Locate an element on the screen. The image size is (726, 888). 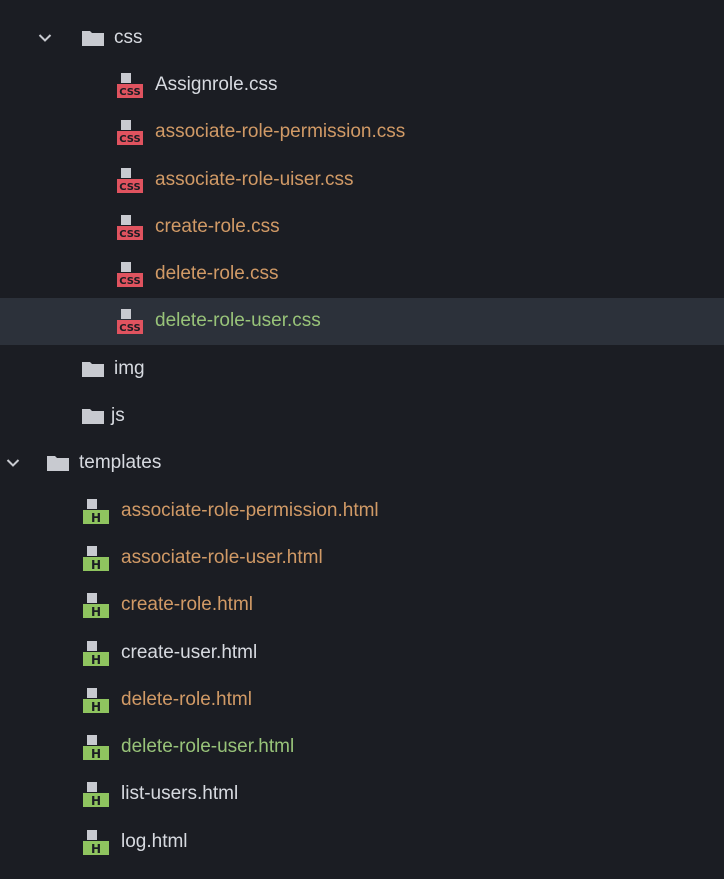
tree-file-associate-role-permission-html: H associate-role-permission.html is located at coordinates (362, 510).